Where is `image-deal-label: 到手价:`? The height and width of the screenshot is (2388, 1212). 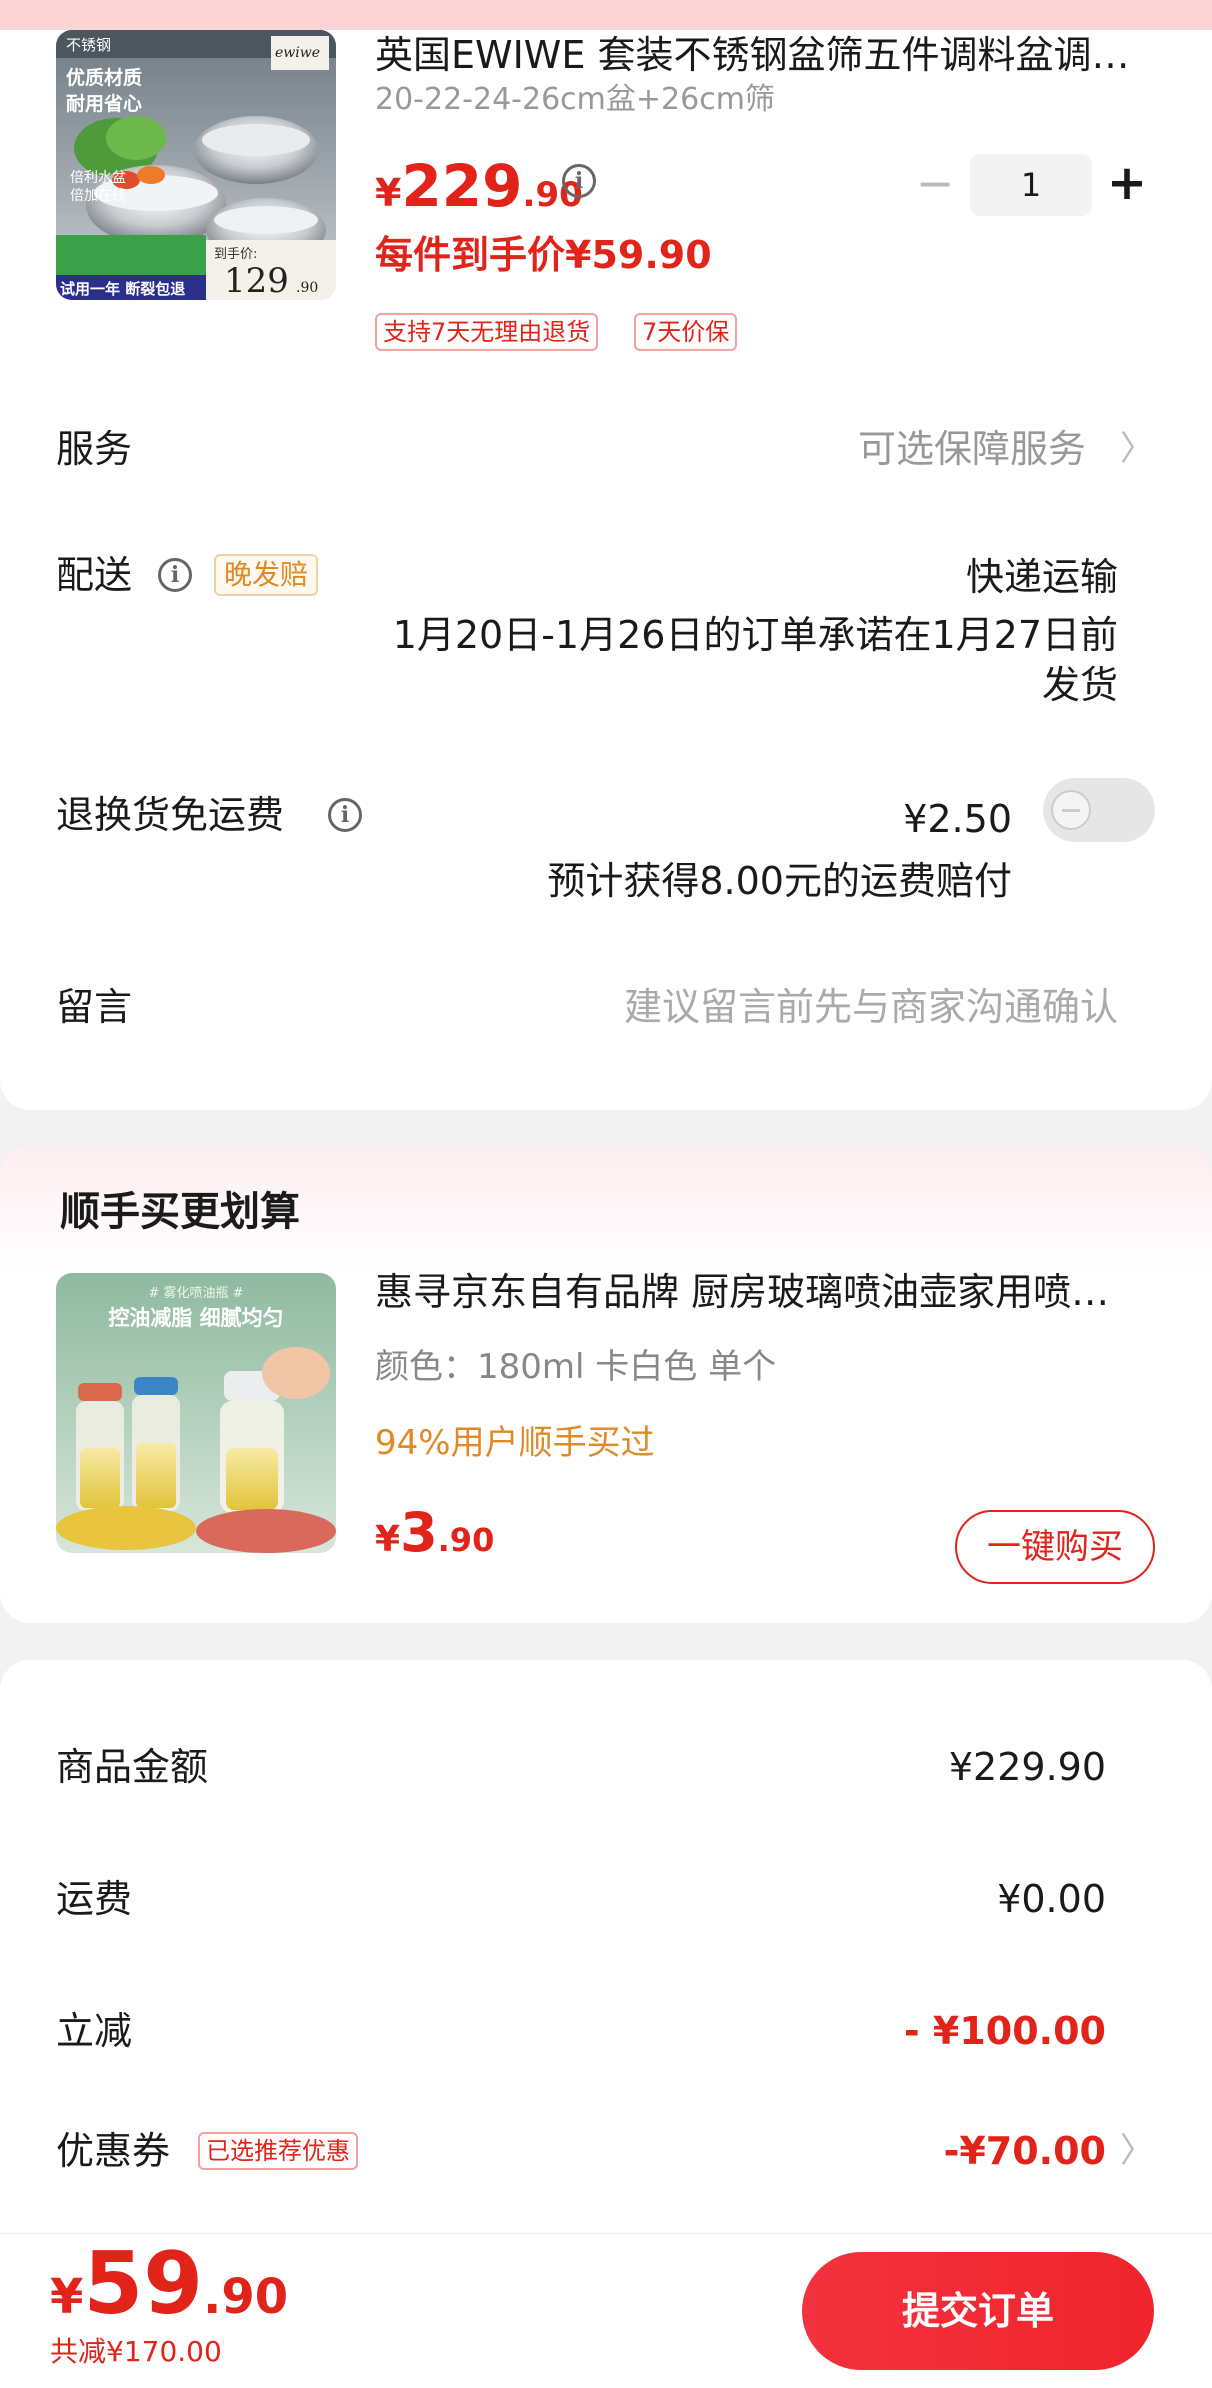 image-deal-label: 到手价: is located at coordinates (235, 254).